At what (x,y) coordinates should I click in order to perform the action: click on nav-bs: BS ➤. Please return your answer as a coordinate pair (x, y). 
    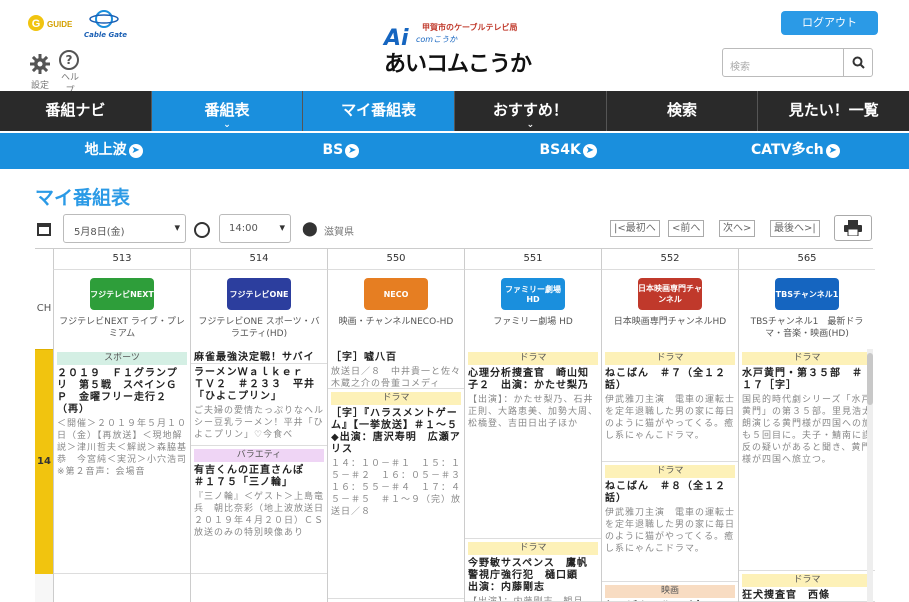
    Looking at the image, I should click on (340, 151).